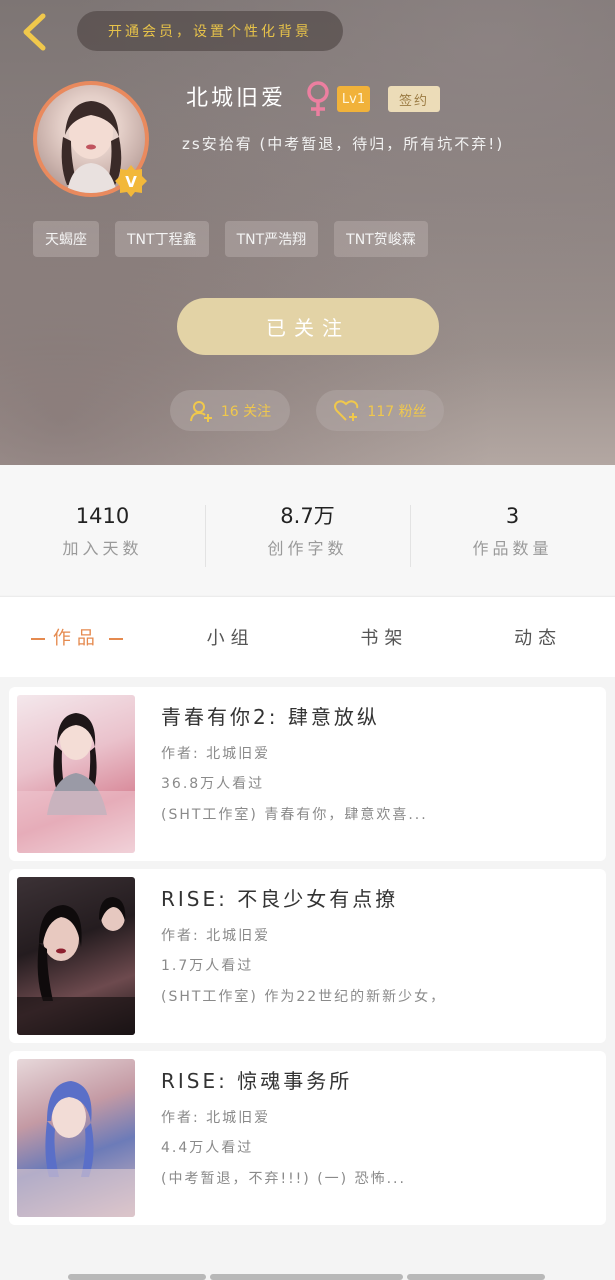 The width and height of the screenshot is (615, 1280). Describe the element at coordinates (66, 239) in the screenshot. I see `tag-item: 天蝎座` at that location.